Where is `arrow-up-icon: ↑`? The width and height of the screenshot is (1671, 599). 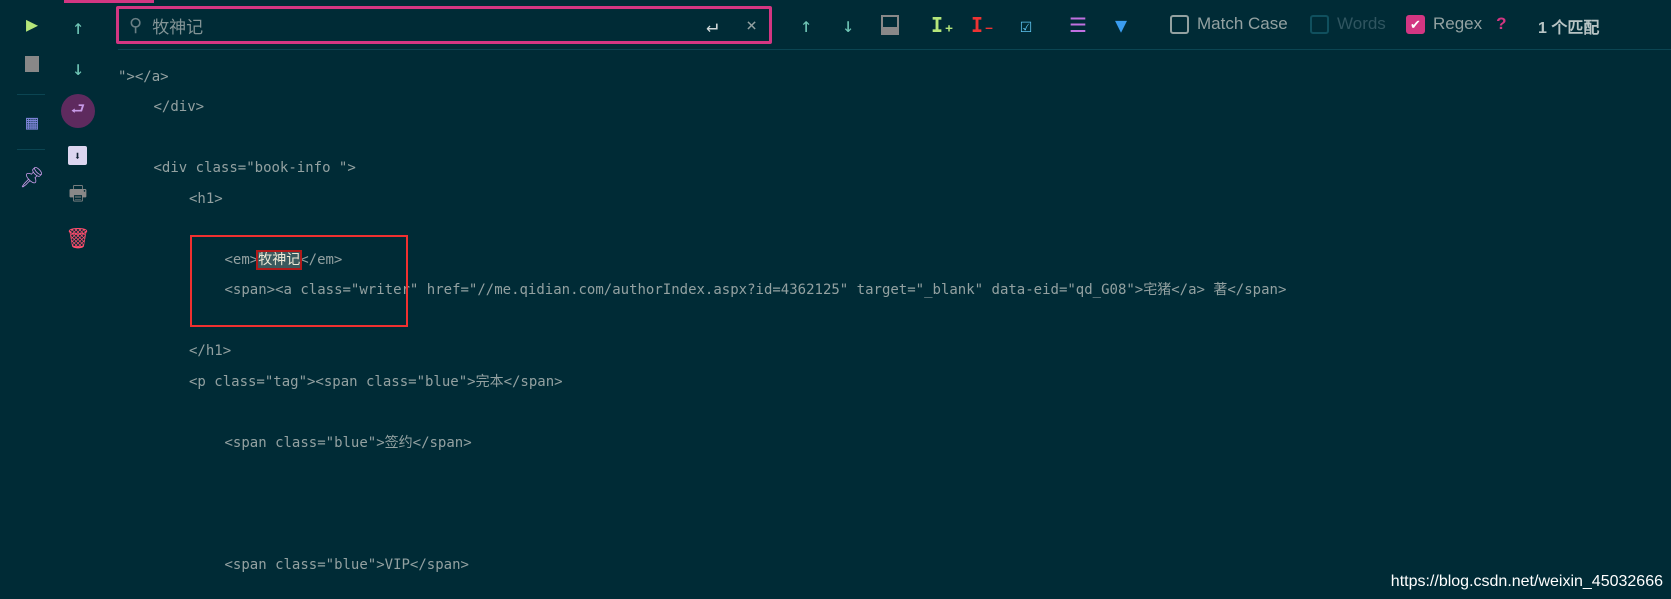 arrow-up-icon: ↑ is located at coordinates (78, 27).